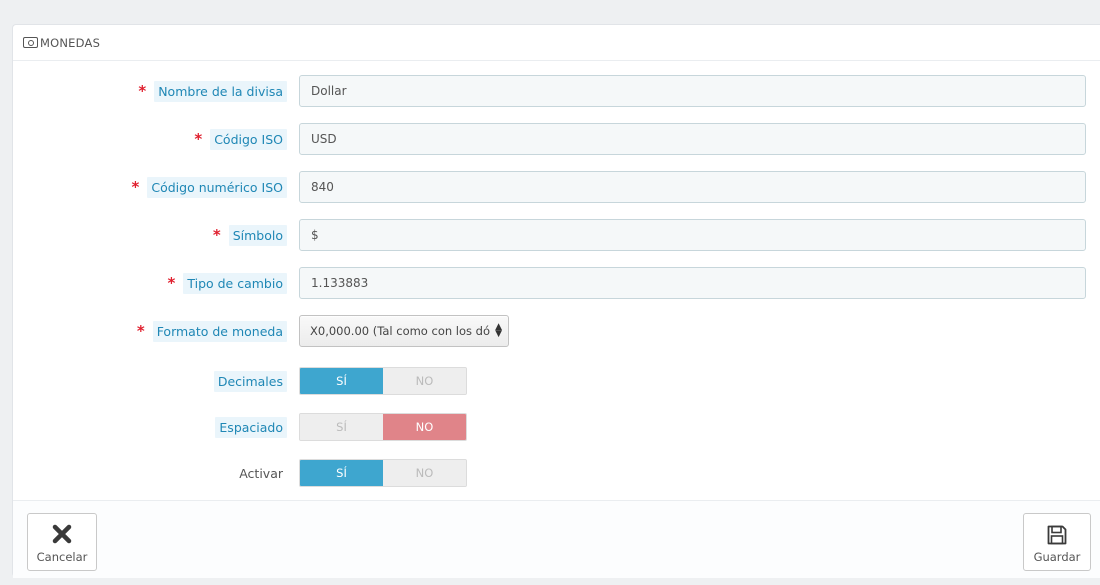 The image size is (1100, 585). I want to click on iso-numeric-label: Código numérico ISO, so click(217, 187).